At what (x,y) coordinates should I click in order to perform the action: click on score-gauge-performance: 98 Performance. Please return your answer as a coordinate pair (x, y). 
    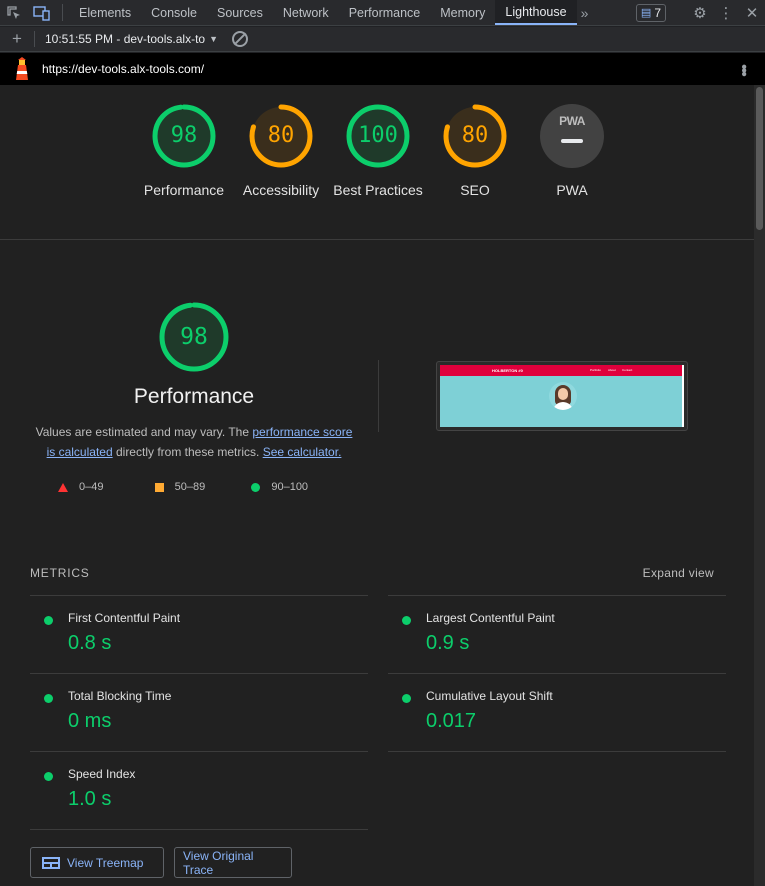
    Looking at the image, I should click on (184, 151).